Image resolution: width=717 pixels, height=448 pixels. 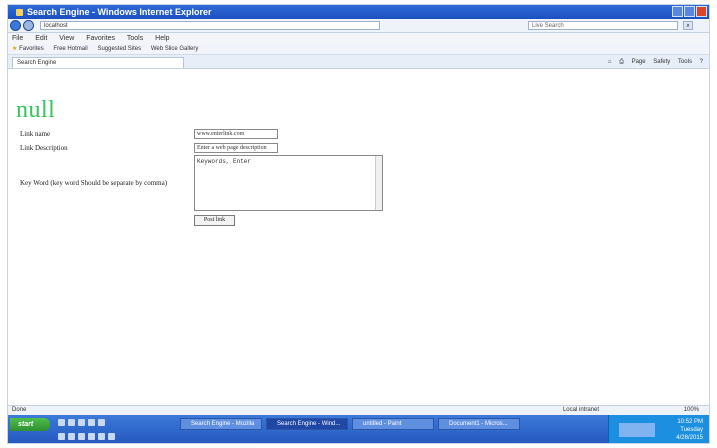 I want to click on clock-date: 4/28/2015, so click(x=689, y=438).